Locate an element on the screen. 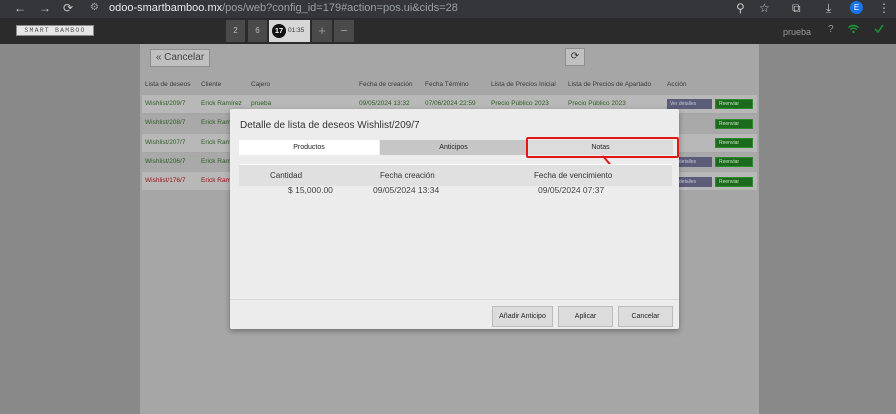 This screenshot has height=414, width=896. back-icon: ← is located at coordinates (20, 8).